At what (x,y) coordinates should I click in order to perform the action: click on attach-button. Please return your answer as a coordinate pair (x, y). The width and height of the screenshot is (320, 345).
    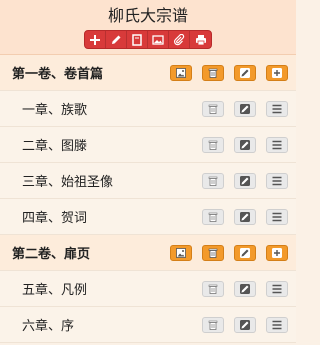
    Looking at the image, I should click on (179, 39).